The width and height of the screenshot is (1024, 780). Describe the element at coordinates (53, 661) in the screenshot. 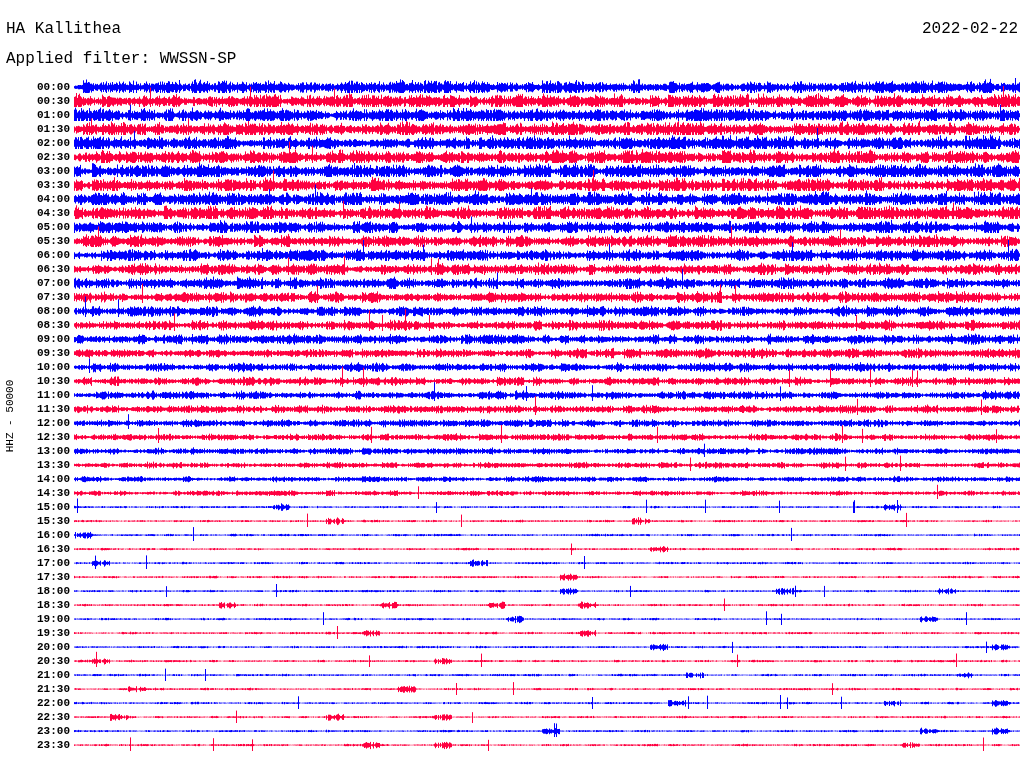

I see `time-label: 20:30` at that location.